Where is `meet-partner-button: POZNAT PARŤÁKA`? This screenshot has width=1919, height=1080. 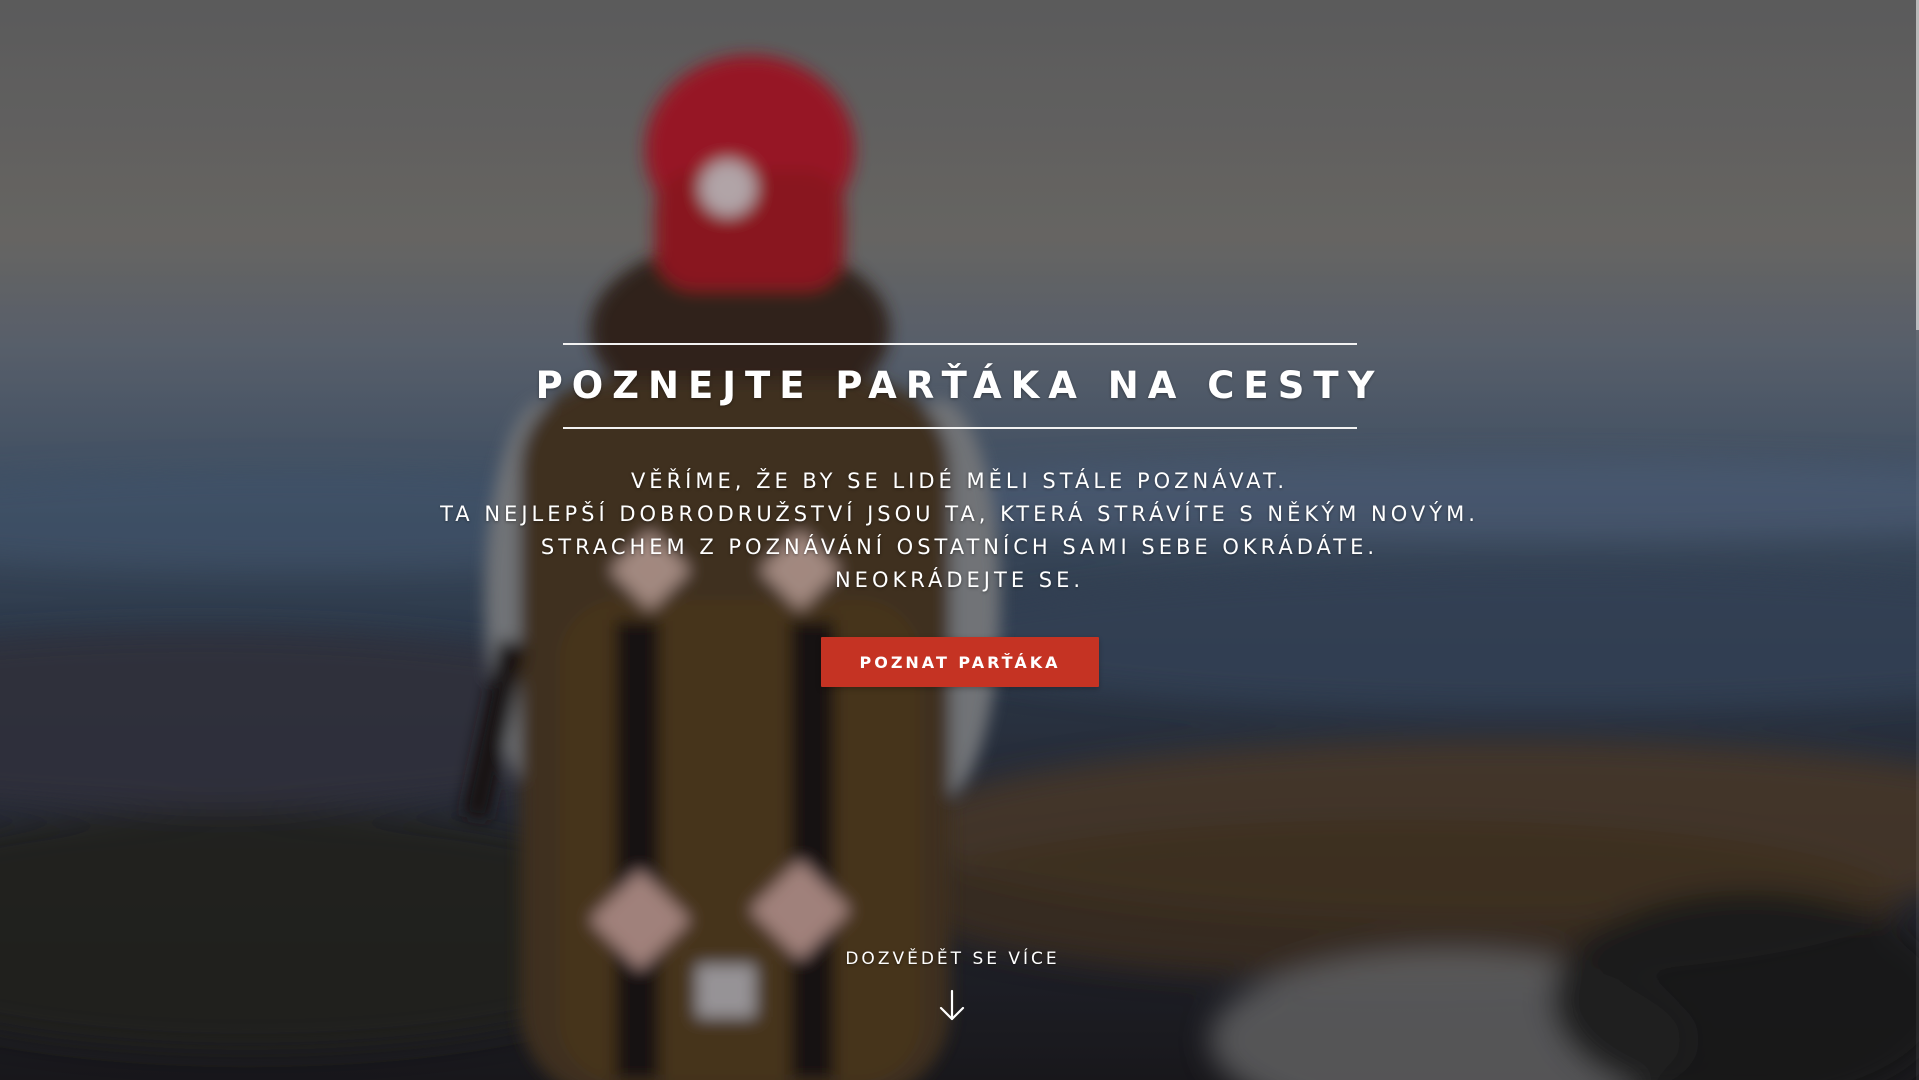
meet-partner-button: POZNAT PARŤÁKA is located at coordinates (960, 662).